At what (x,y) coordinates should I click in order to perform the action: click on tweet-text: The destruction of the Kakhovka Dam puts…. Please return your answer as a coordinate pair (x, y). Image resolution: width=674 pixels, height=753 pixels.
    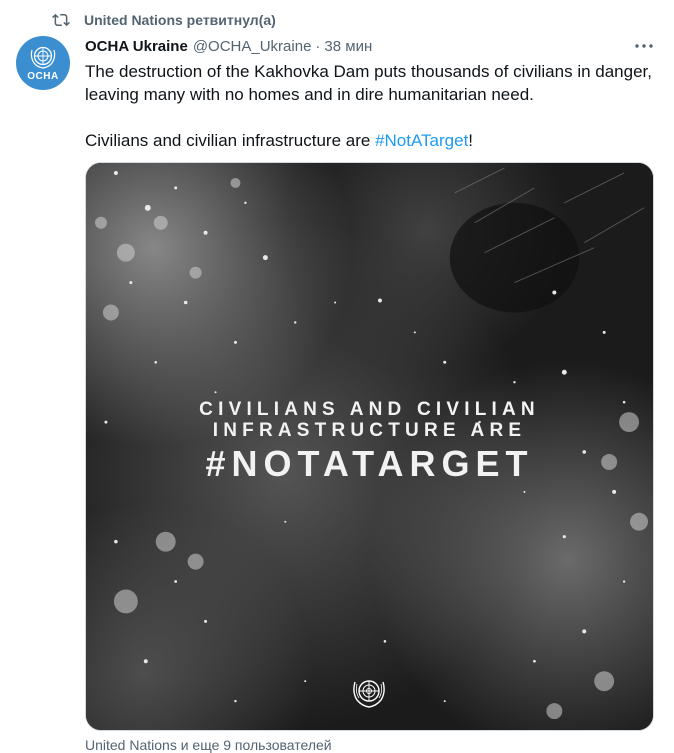
    Looking at the image, I should click on (370, 106).